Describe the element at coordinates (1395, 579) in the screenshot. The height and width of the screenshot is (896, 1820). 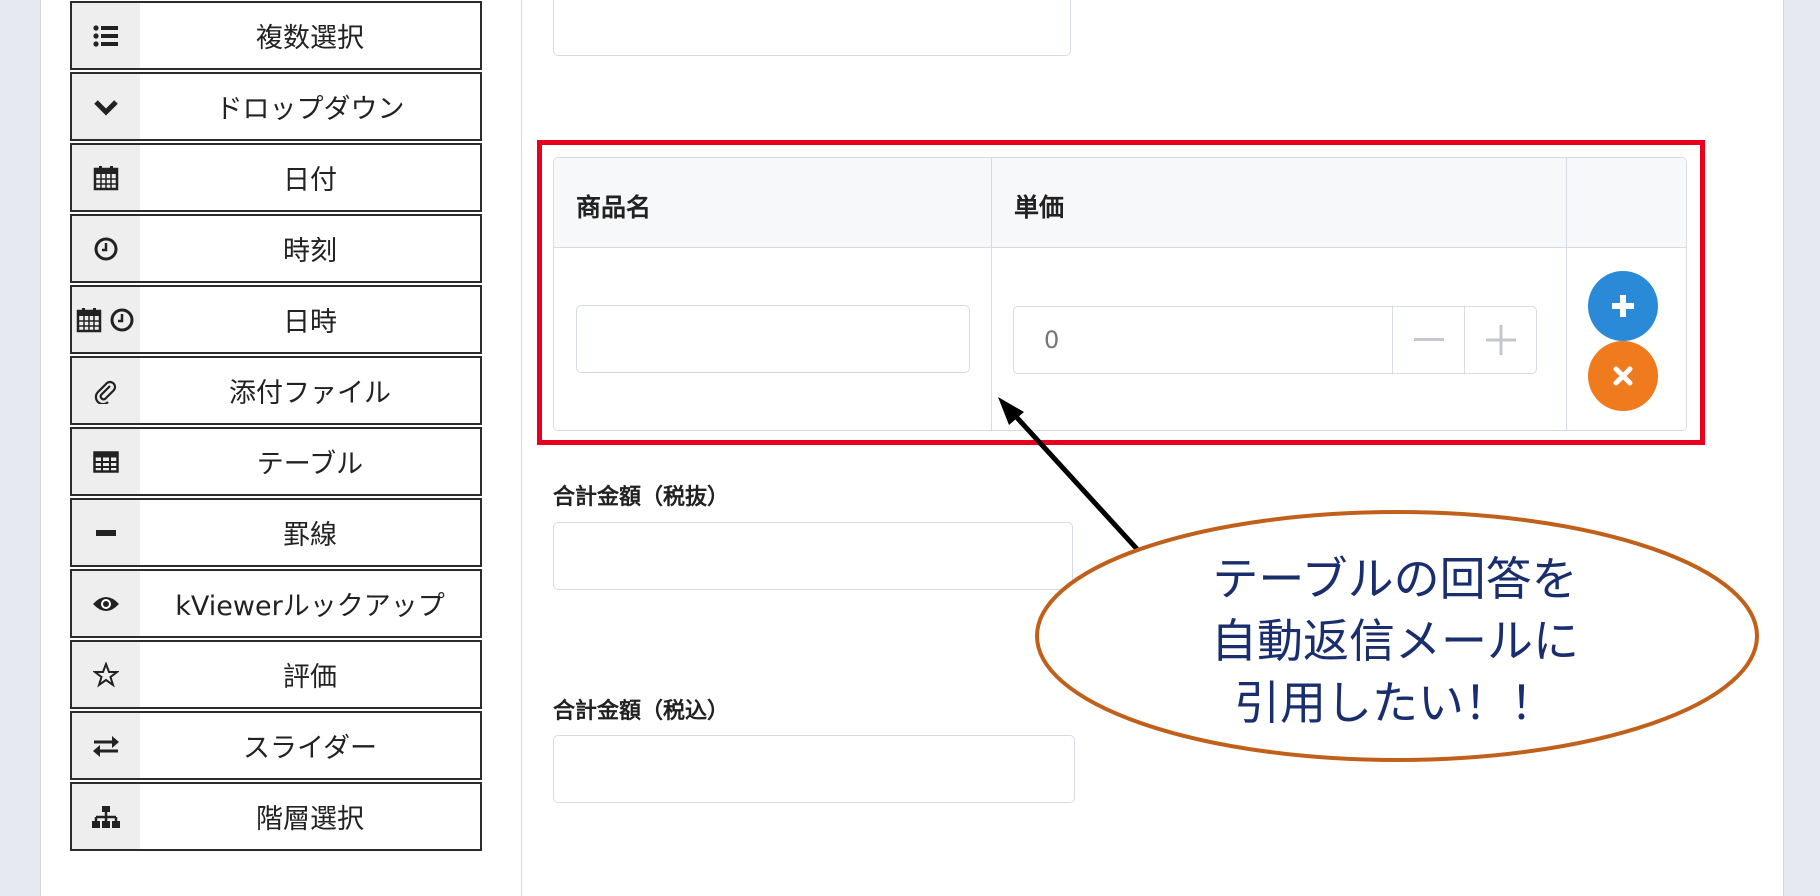
I see `callout-line: テーブルの回答を` at that location.